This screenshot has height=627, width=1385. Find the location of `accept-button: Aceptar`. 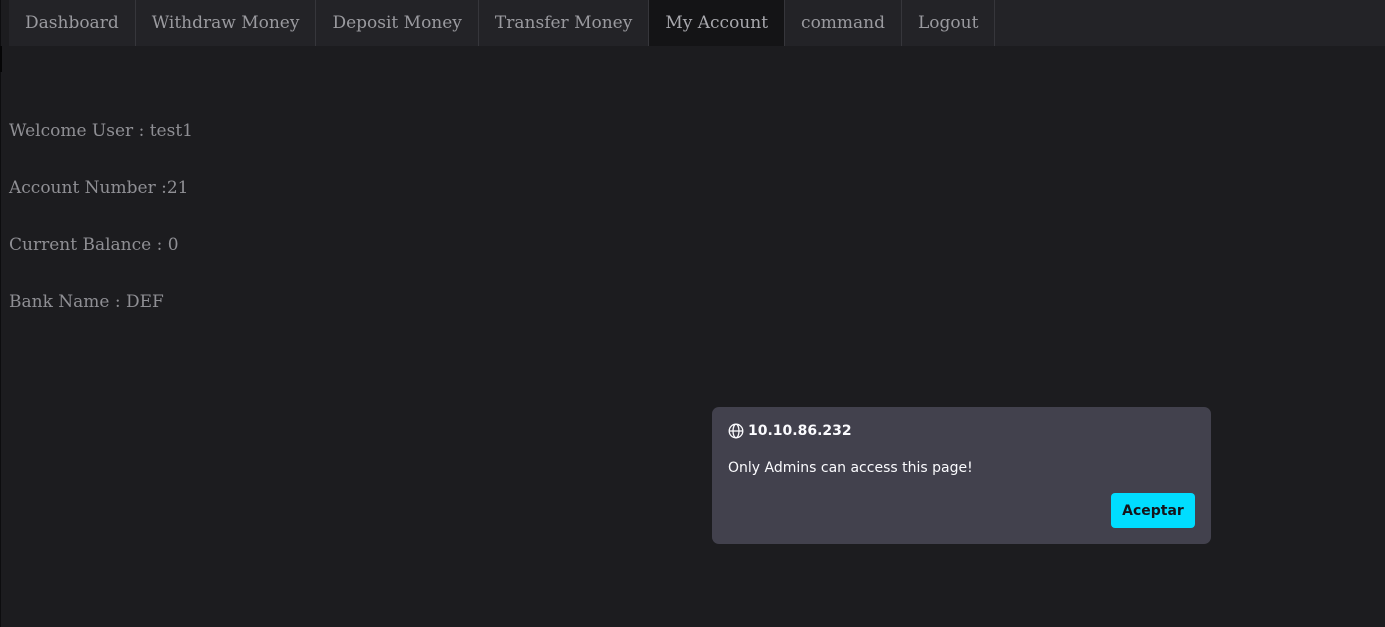

accept-button: Aceptar is located at coordinates (1153, 510).